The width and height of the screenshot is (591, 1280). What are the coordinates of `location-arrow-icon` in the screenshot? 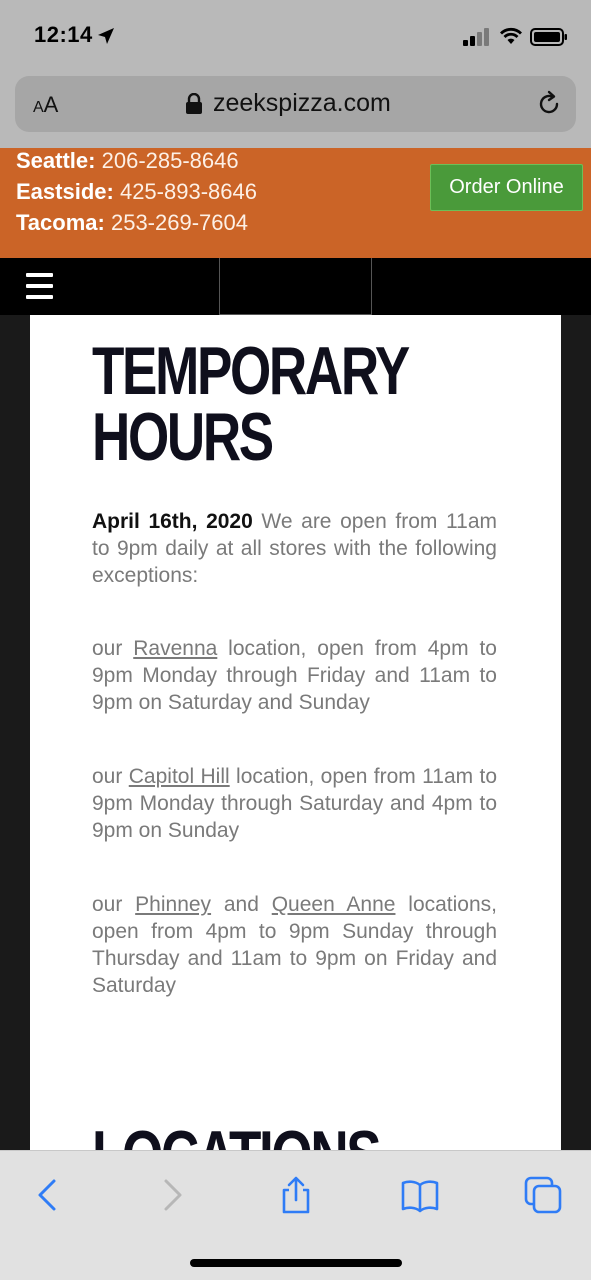 It's located at (106, 36).